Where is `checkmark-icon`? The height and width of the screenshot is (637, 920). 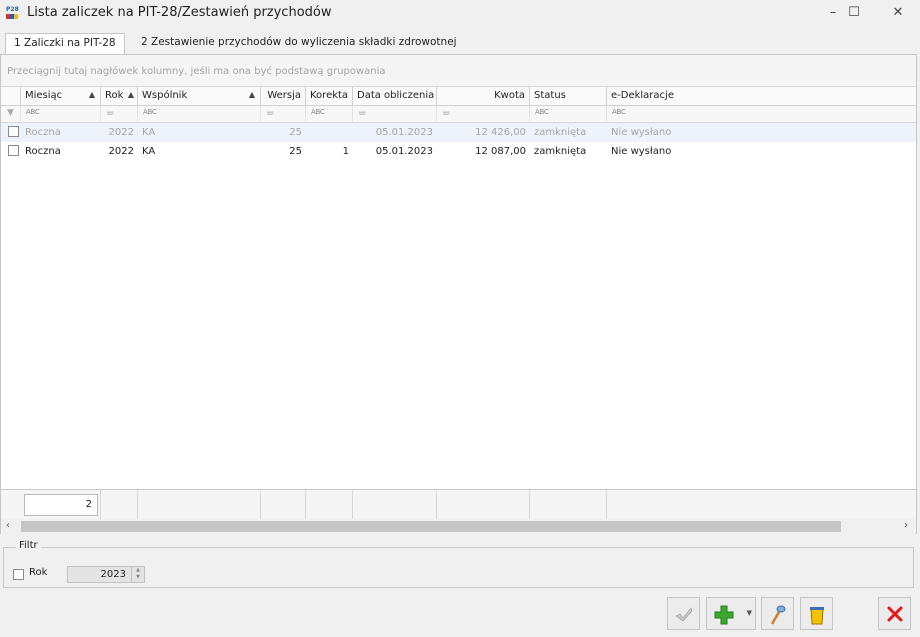 checkmark-icon is located at coordinates (683, 614).